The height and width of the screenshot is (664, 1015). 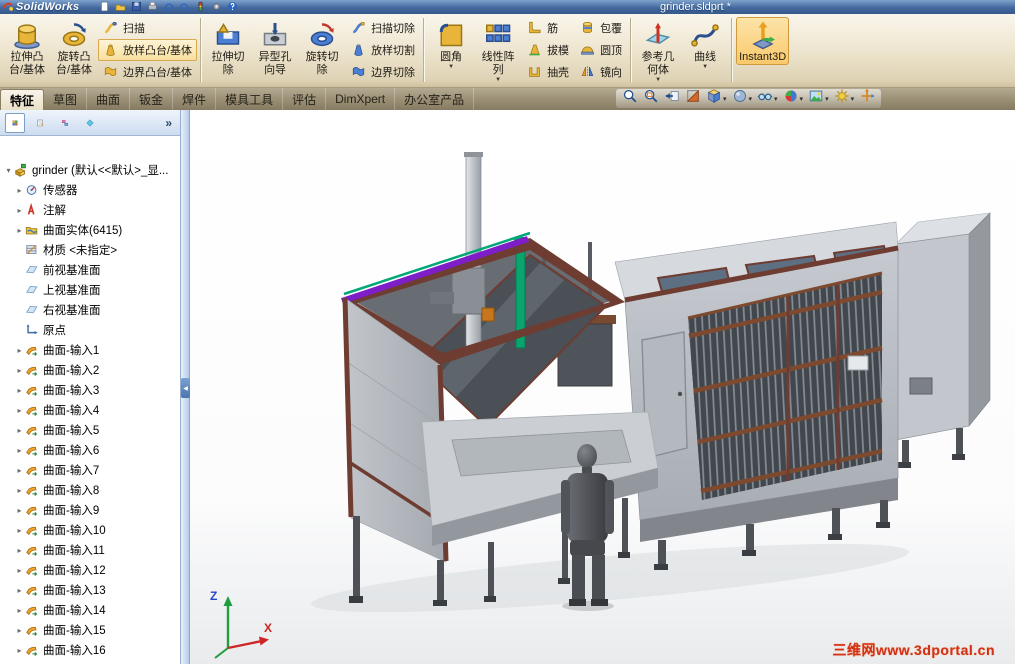 What do you see at coordinates (90, 290) in the screenshot?
I see `tree-item-top-plane: 上视基准面` at bounding box center [90, 290].